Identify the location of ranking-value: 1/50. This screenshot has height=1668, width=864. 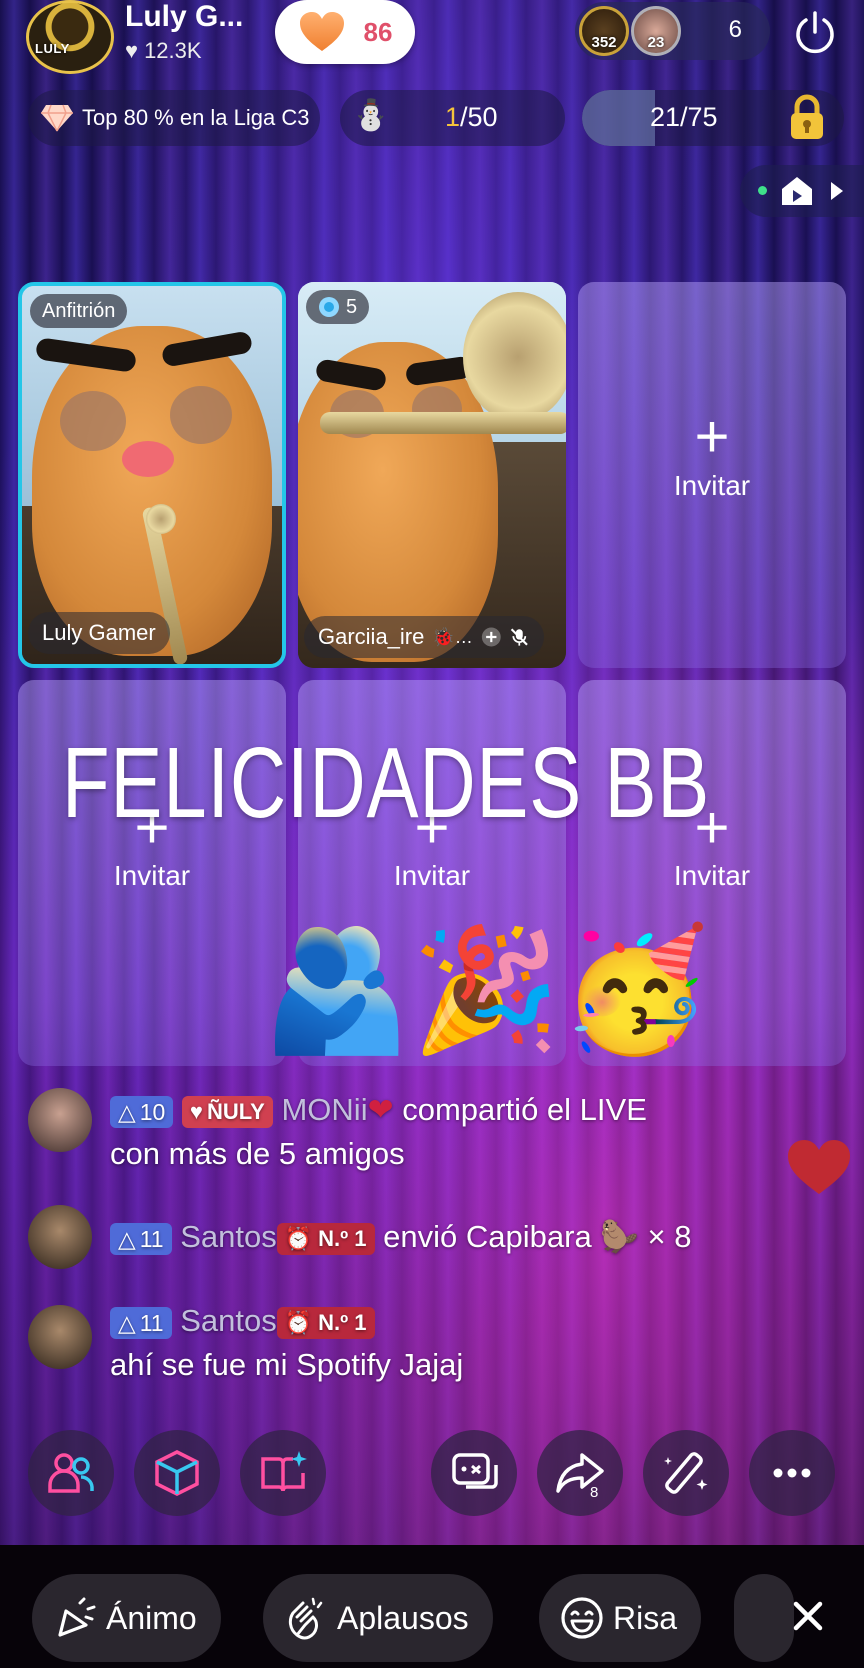
(471, 117).